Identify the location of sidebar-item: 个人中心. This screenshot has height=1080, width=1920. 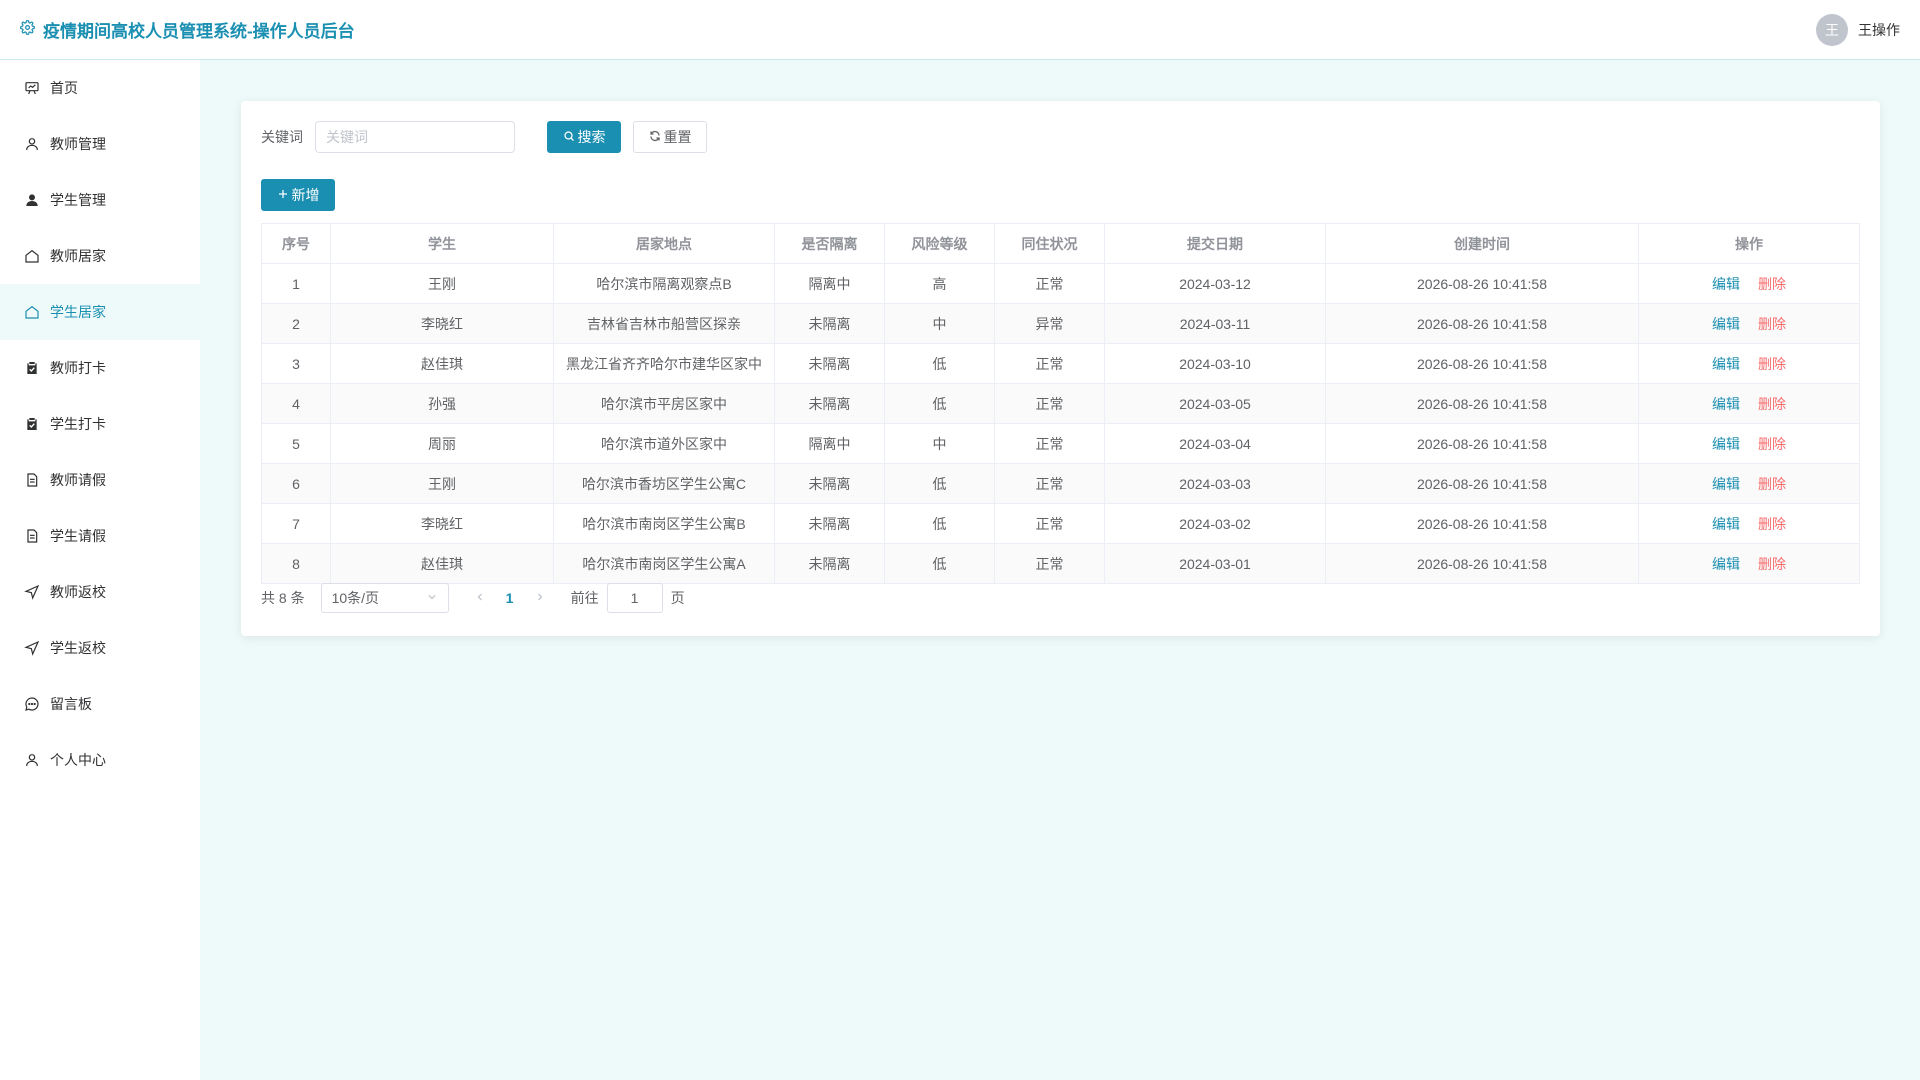
(100, 760).